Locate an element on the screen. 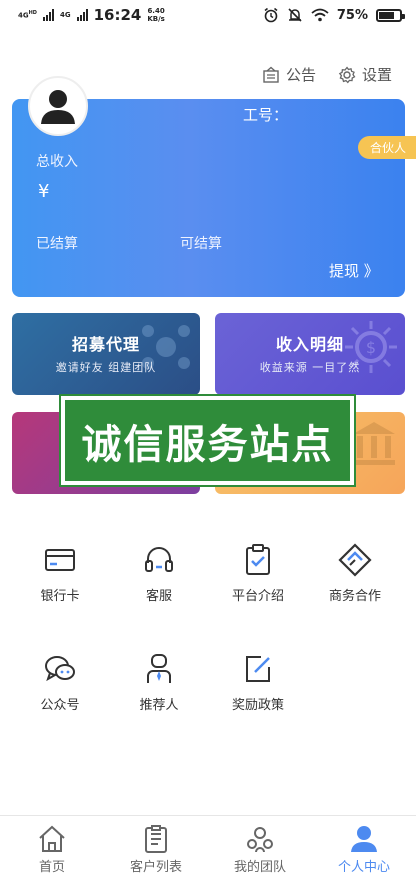  battery-percentage: 75% is located at coordinates (352, 15).